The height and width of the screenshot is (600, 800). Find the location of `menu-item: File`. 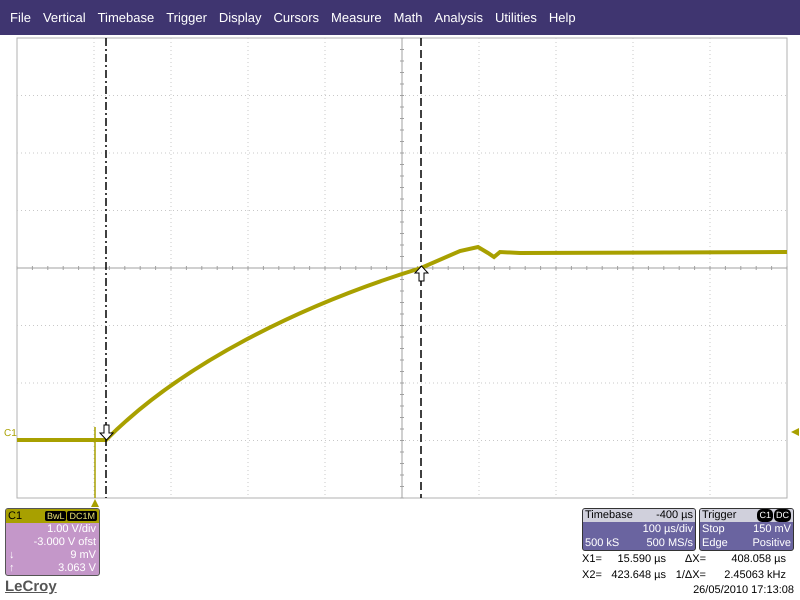

menu-item: File is located at coordinates (20, 17).